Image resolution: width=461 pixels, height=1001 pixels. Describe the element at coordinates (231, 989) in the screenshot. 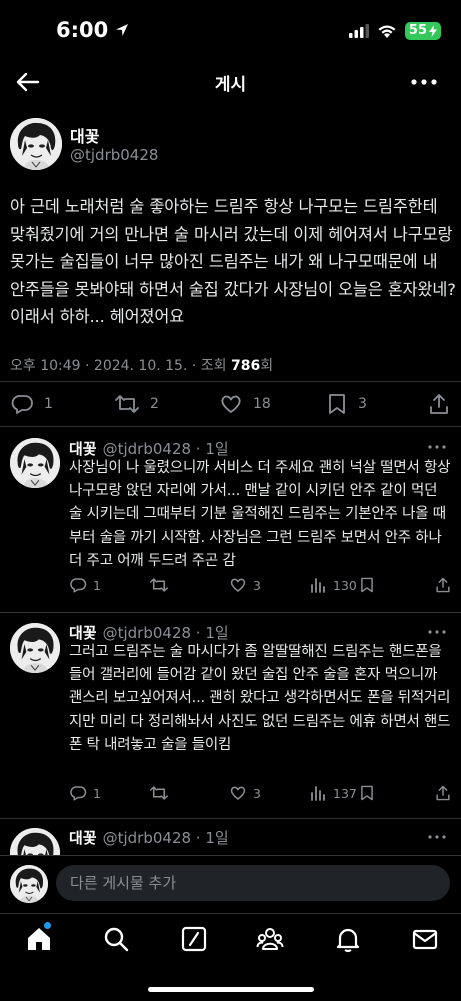

I see `home-indicator` at that location.